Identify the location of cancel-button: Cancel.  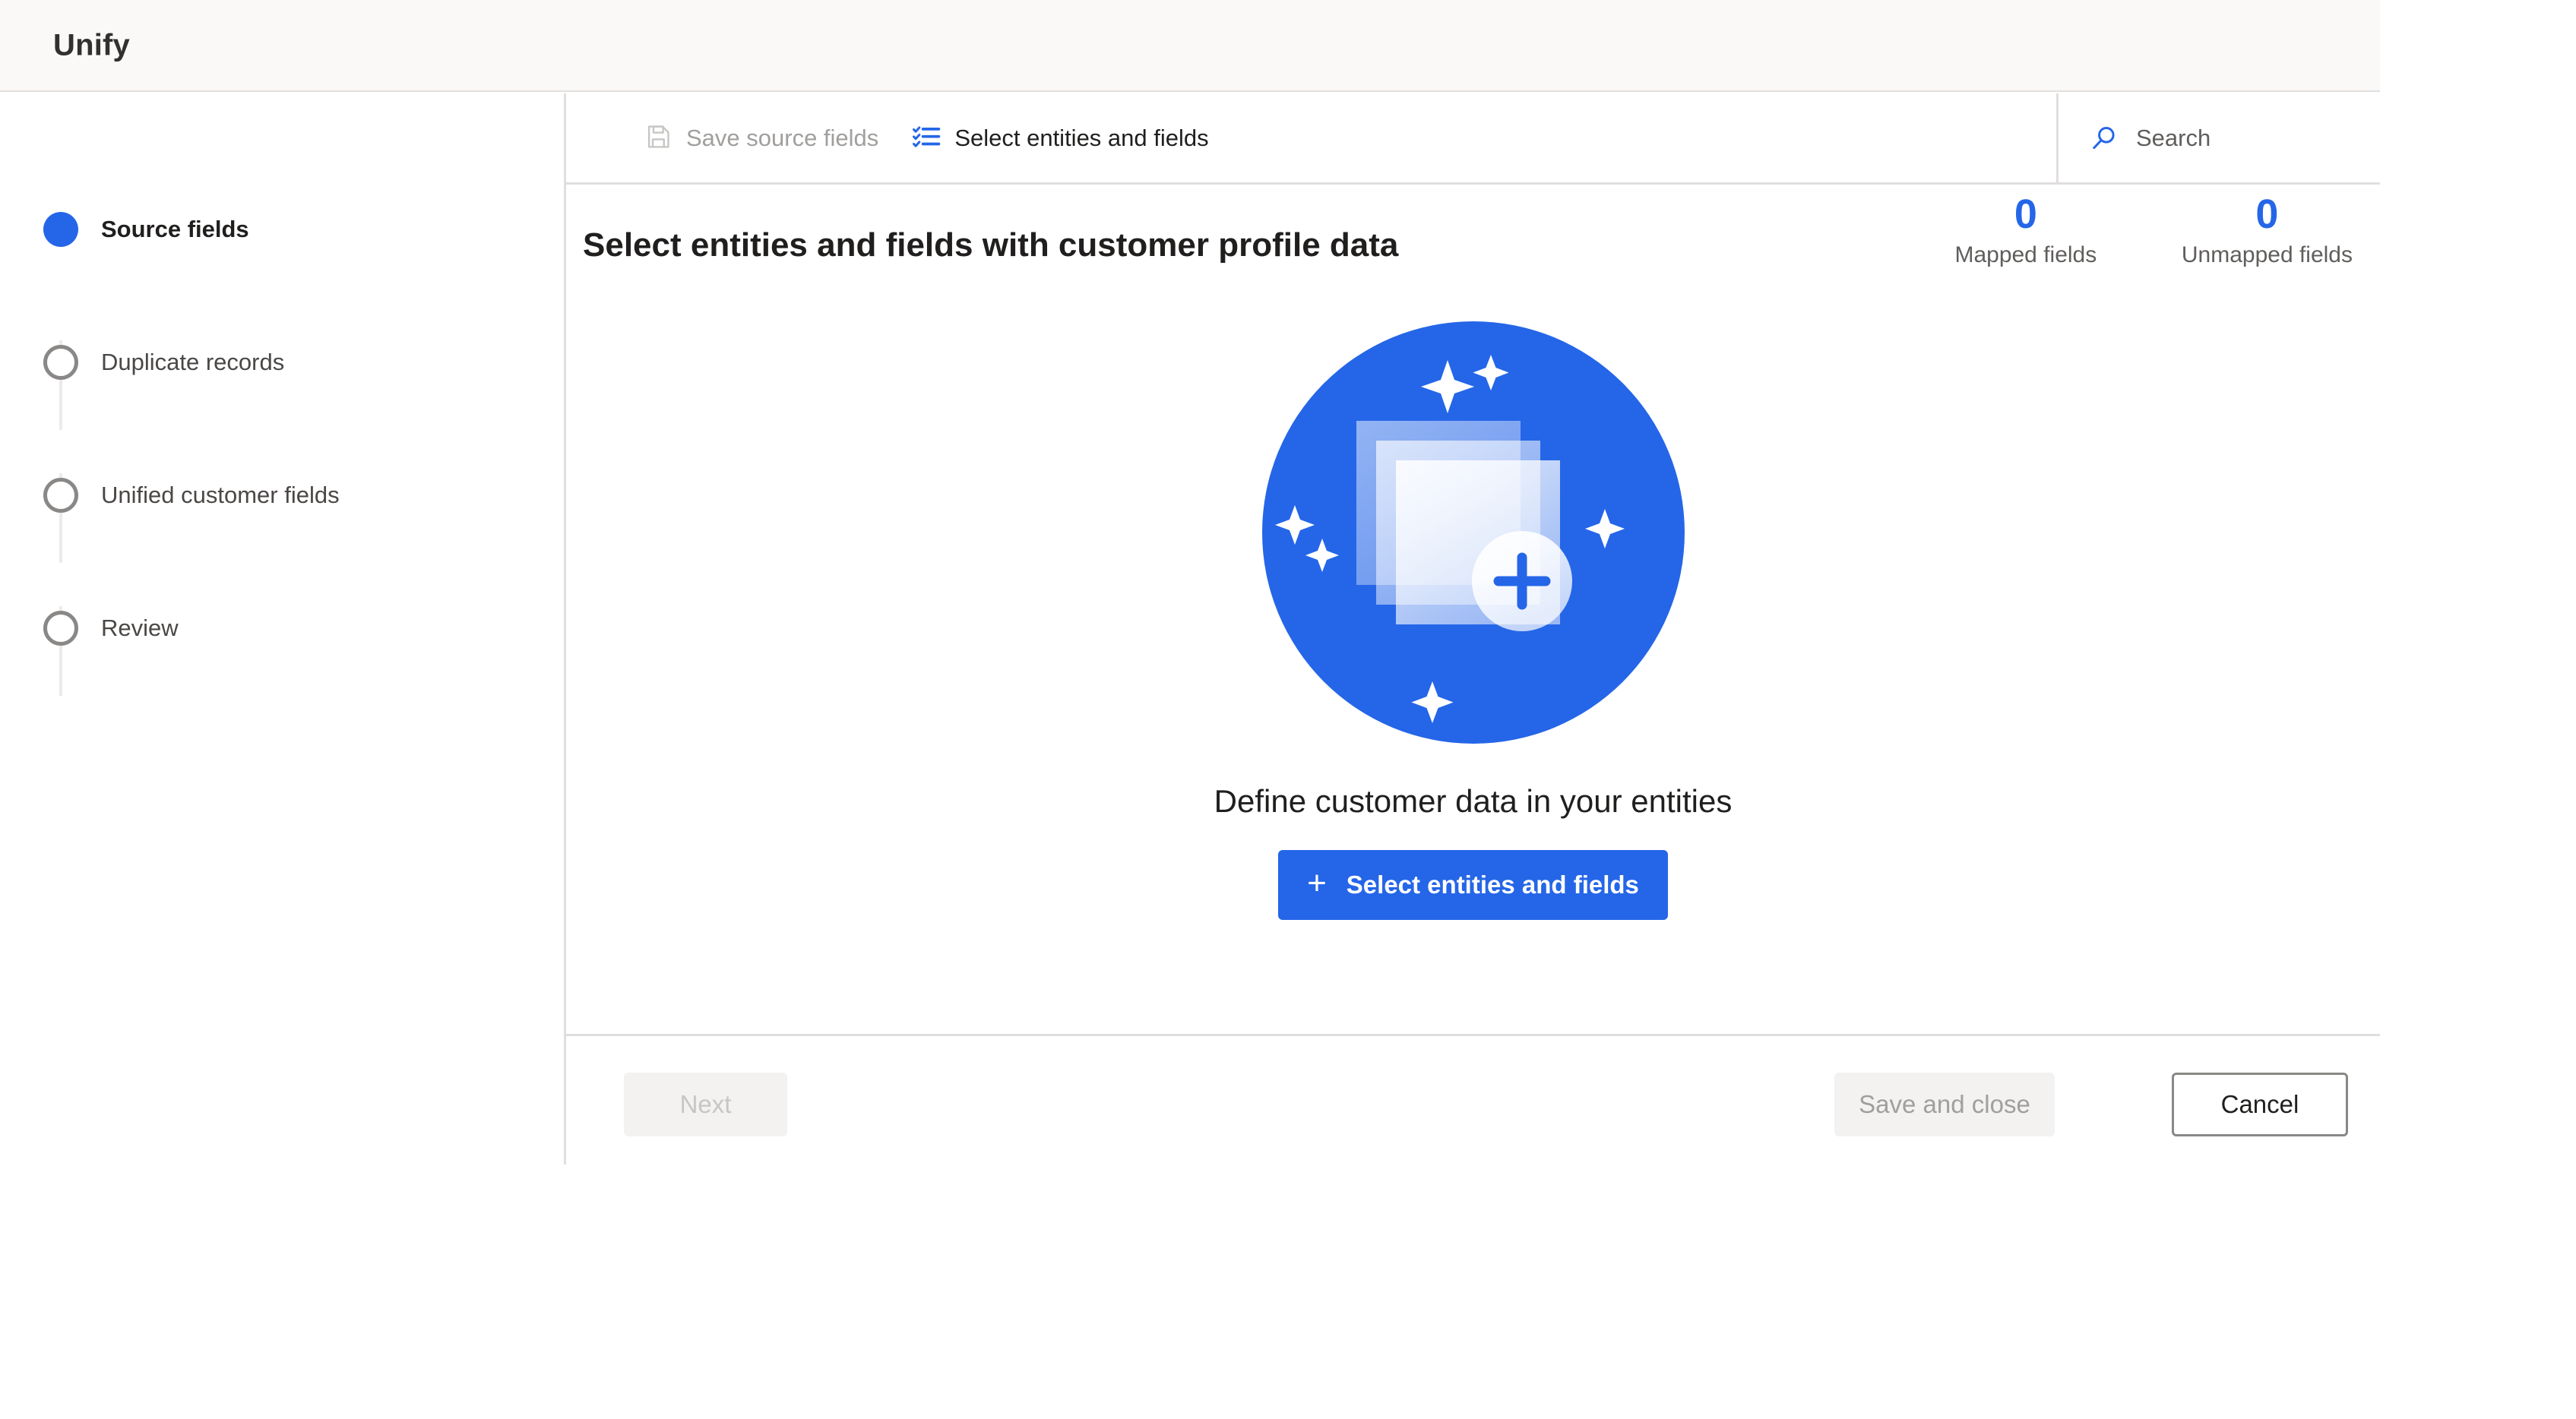
(2260, 1104).